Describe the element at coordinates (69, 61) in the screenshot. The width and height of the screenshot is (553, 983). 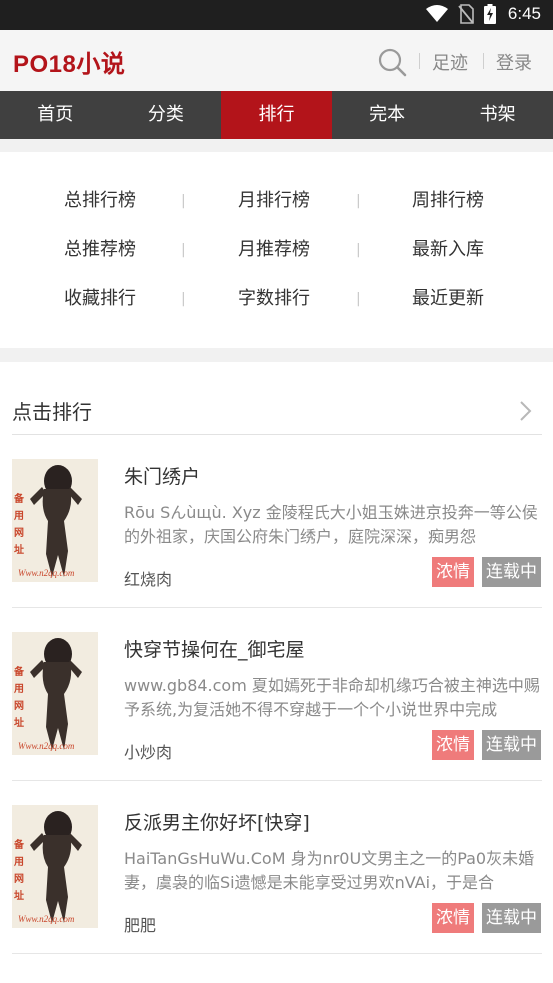
I see `site-logo: PO18小说` at that location.